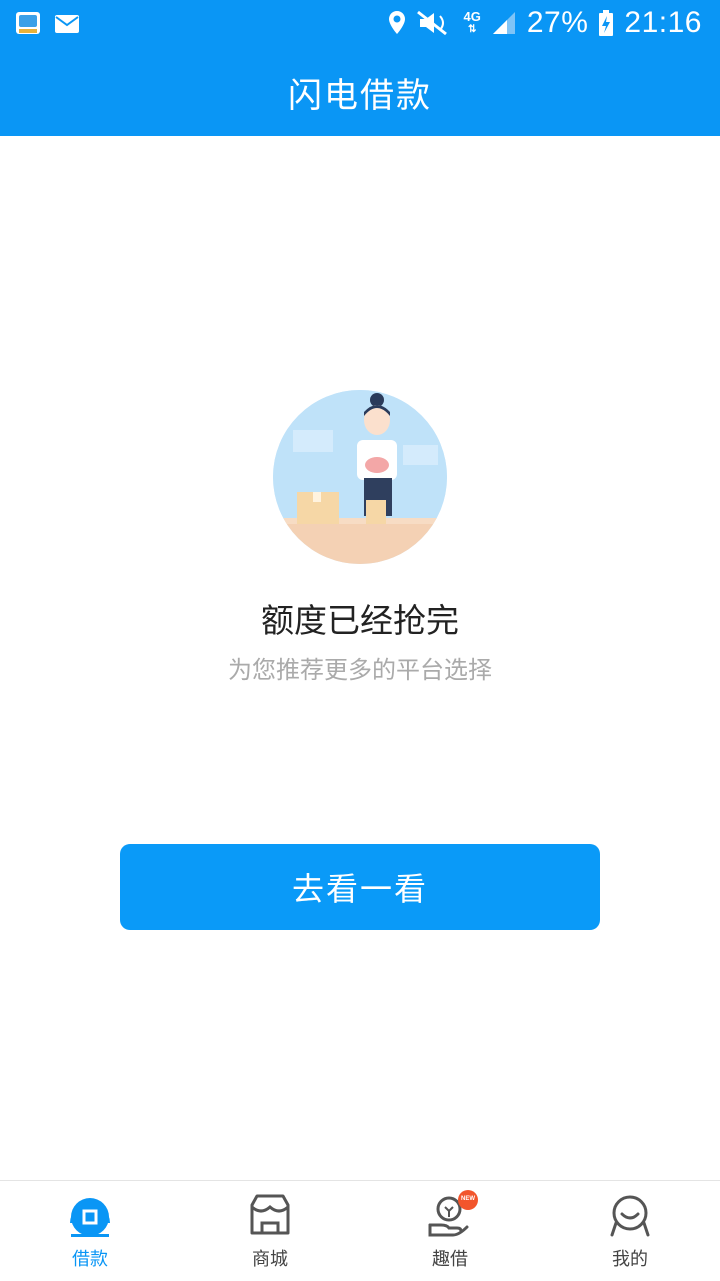  Describe the element at coordinates (360, 24) in the screenshot. I see `status-bar: 4G ⇅ 27% 21:16` at that location.